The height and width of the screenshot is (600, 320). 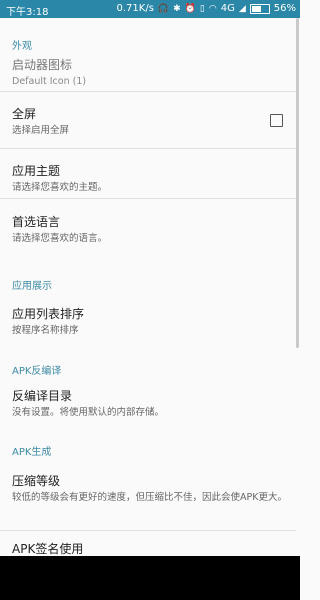 I want to click on pref-summary: 没有设置。将使用默认的内部存储。, so click(x=88, y=412).